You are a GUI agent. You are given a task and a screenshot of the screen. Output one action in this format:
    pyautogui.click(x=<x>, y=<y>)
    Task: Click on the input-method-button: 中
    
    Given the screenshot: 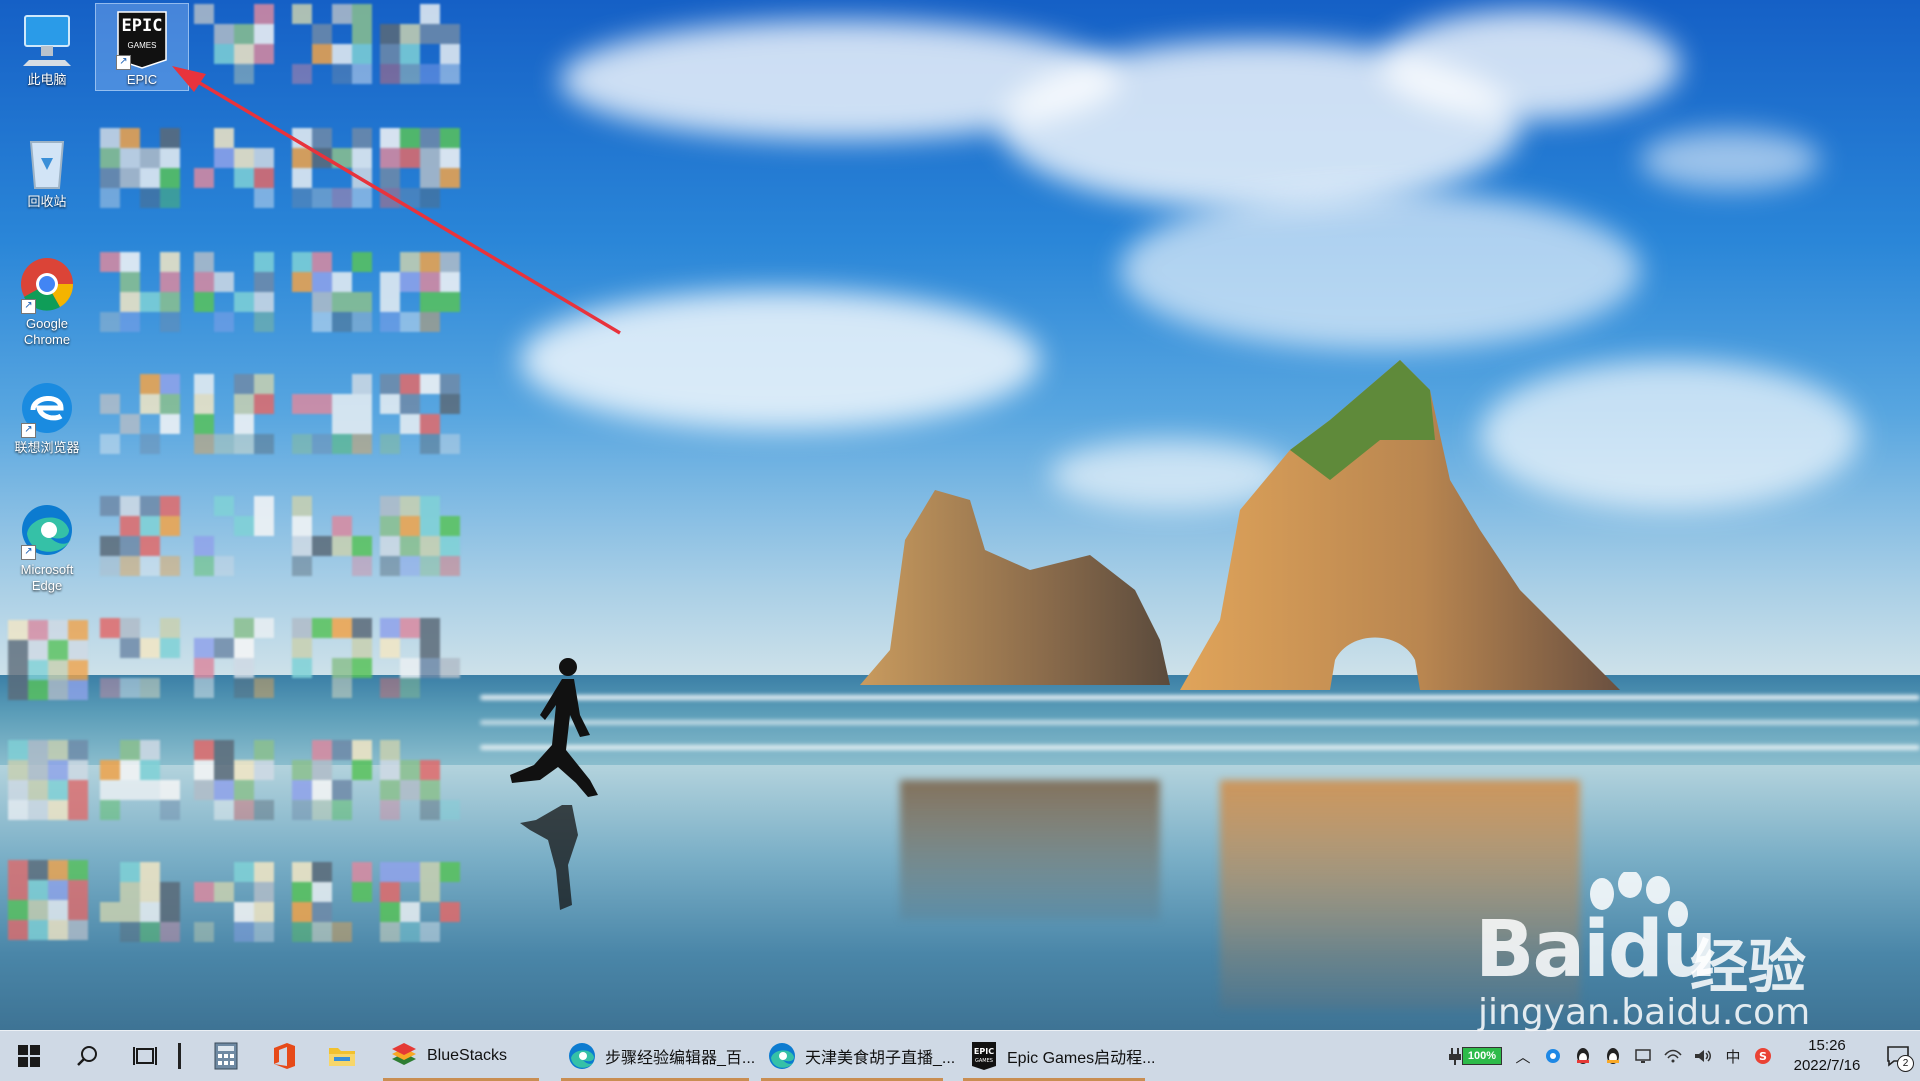 What is the action you would take?
    pyautogui.click(x=1733, y=1056)
    